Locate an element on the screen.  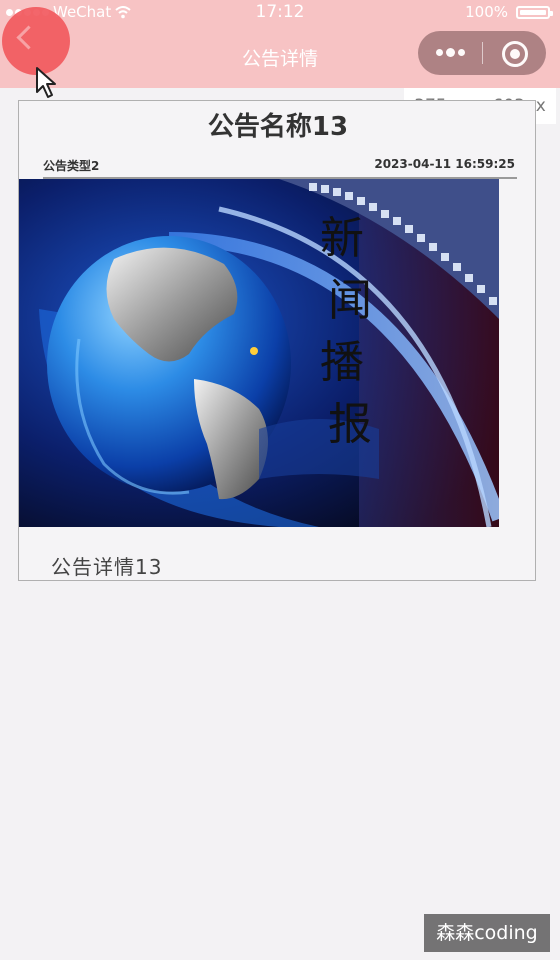
back-button is located at coordinates (36, 41).